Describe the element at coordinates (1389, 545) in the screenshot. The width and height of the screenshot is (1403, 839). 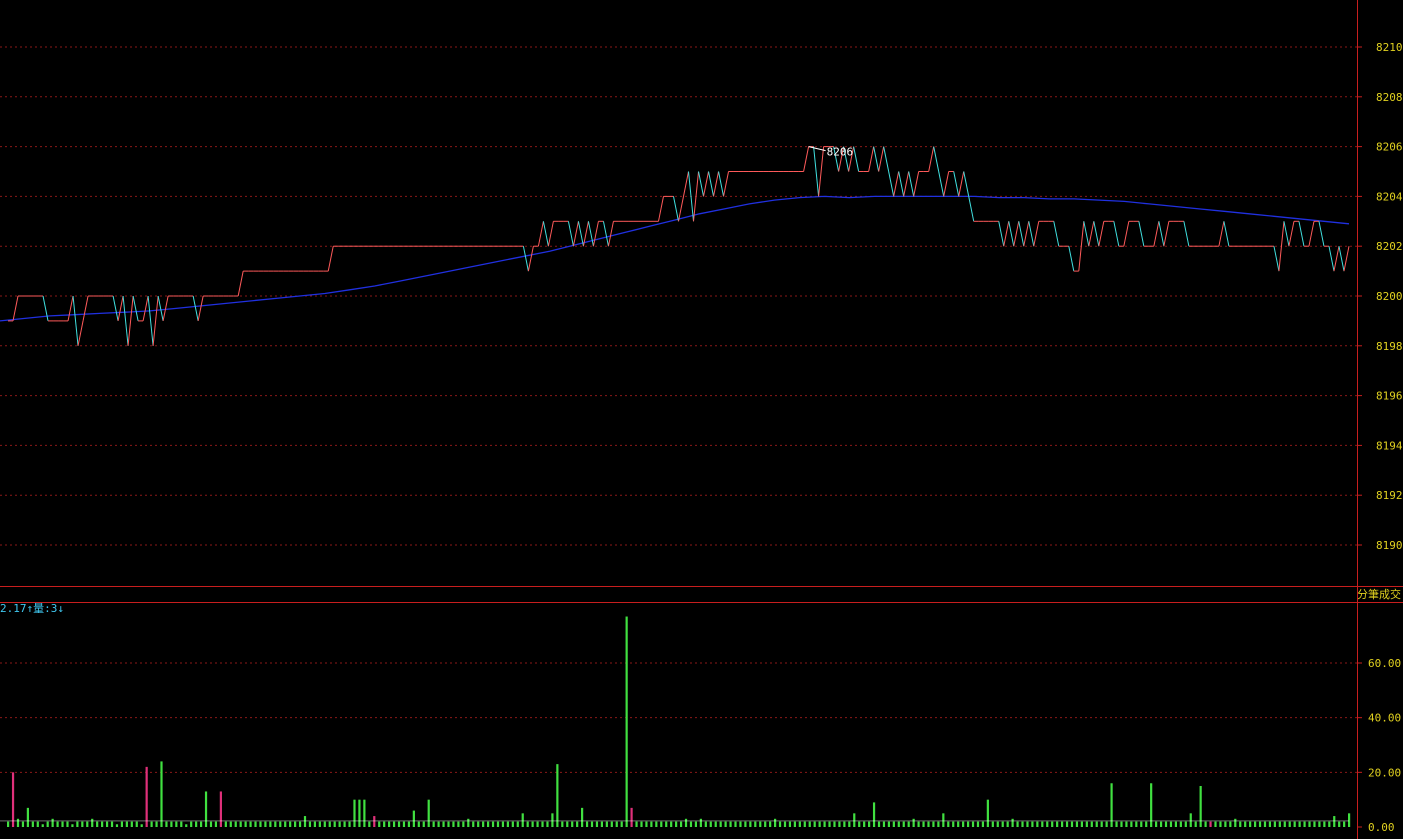
I see `price-tick-label: 8190` at that location.